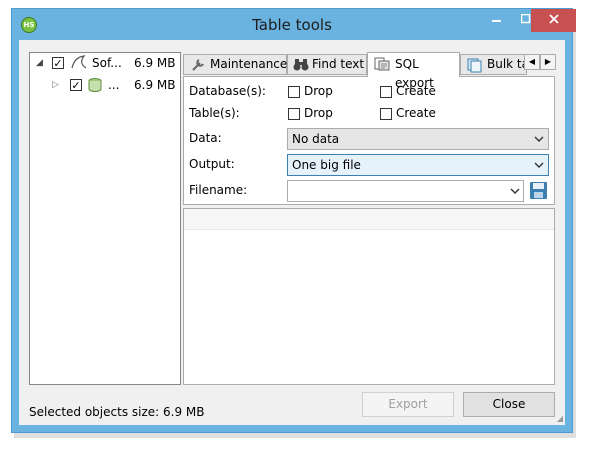 The height and width of the screenshot is (452, 592). Describe the element at coordinates (316, 139) in the screenshot. I see `data-select-value: No data` at that location.